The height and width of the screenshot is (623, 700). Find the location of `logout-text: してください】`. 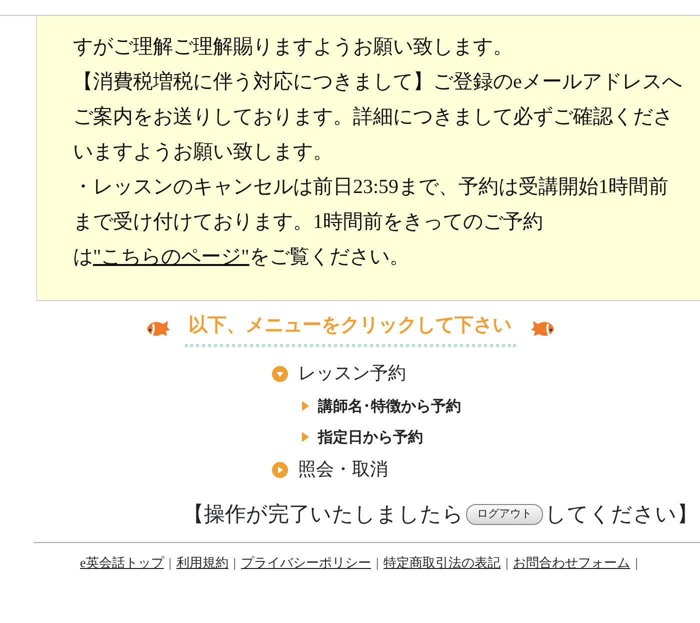

logout-text: してください】 is located at coordinates (621, 514).